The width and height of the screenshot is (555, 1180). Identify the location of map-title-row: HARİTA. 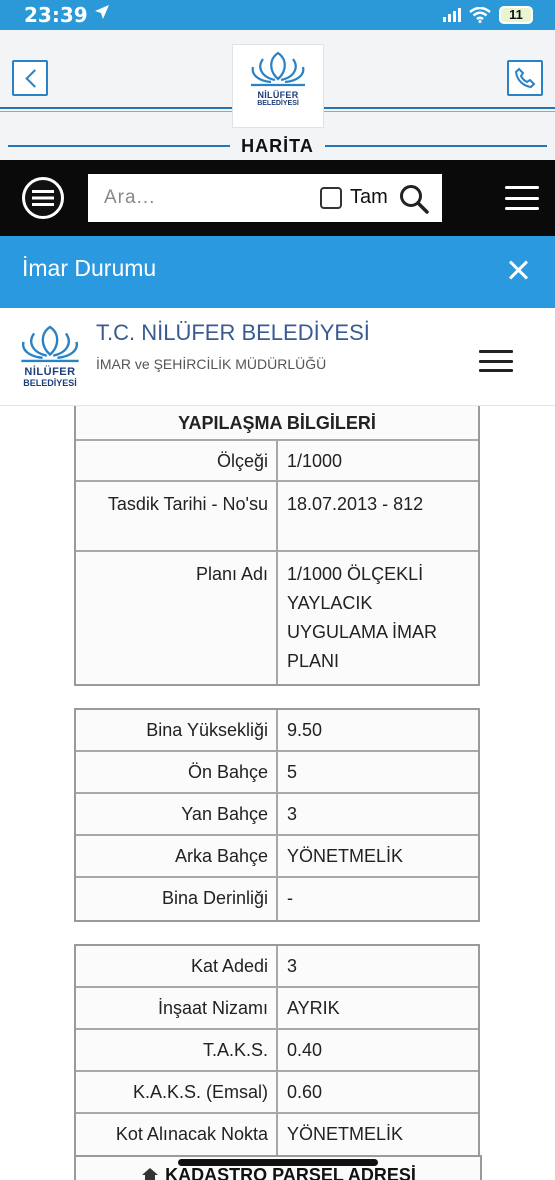
(277, 146).